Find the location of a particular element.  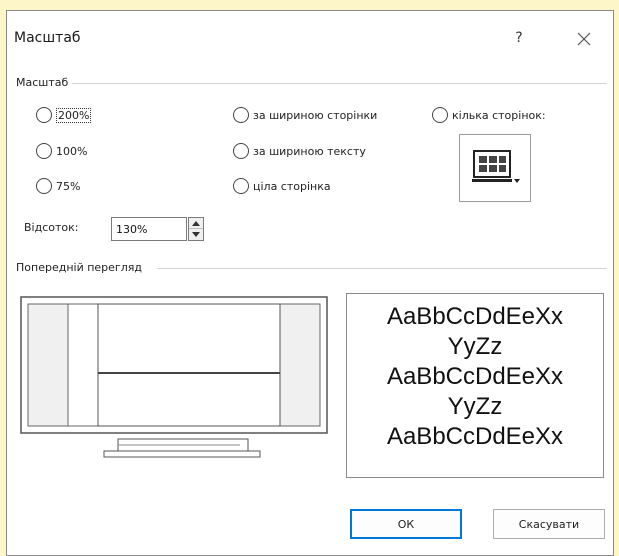

spin-down-button is located at coordinates (196, 234).